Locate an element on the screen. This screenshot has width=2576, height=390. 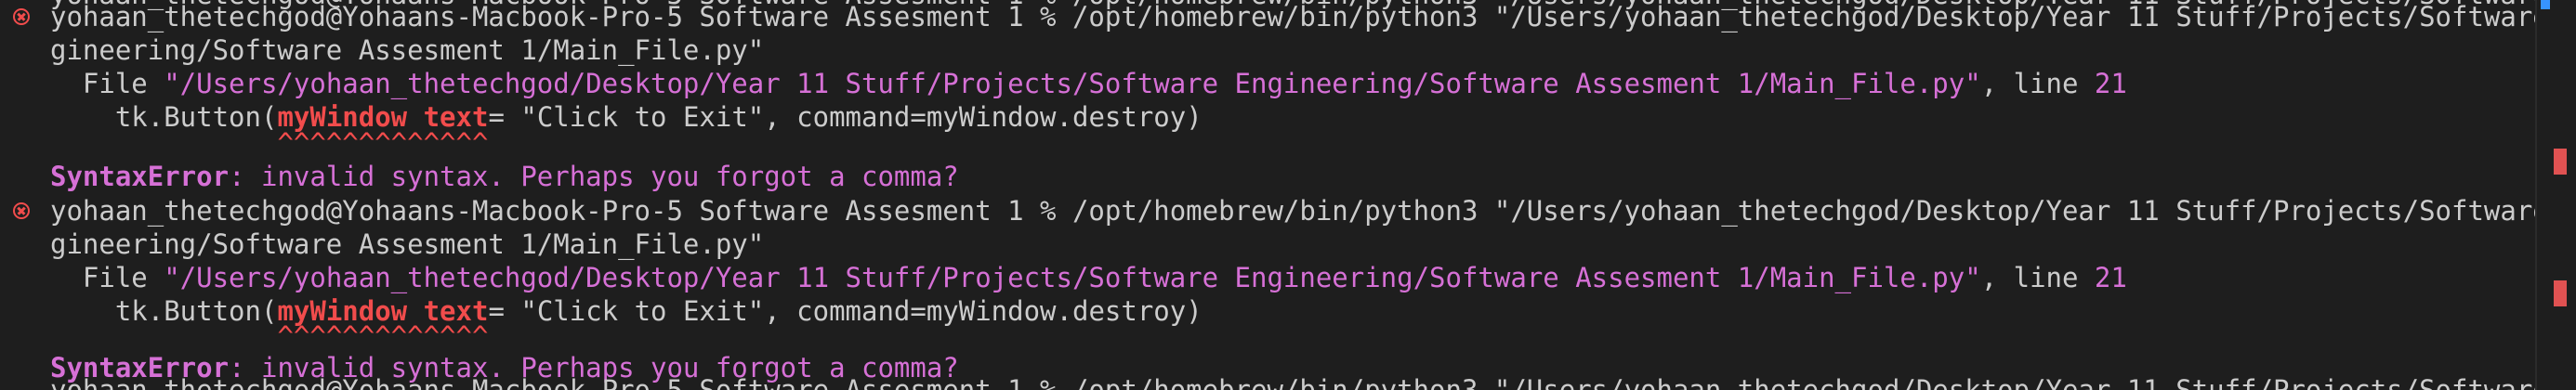
error-type-label: SyntaxError is located at coordinates (140, 176).